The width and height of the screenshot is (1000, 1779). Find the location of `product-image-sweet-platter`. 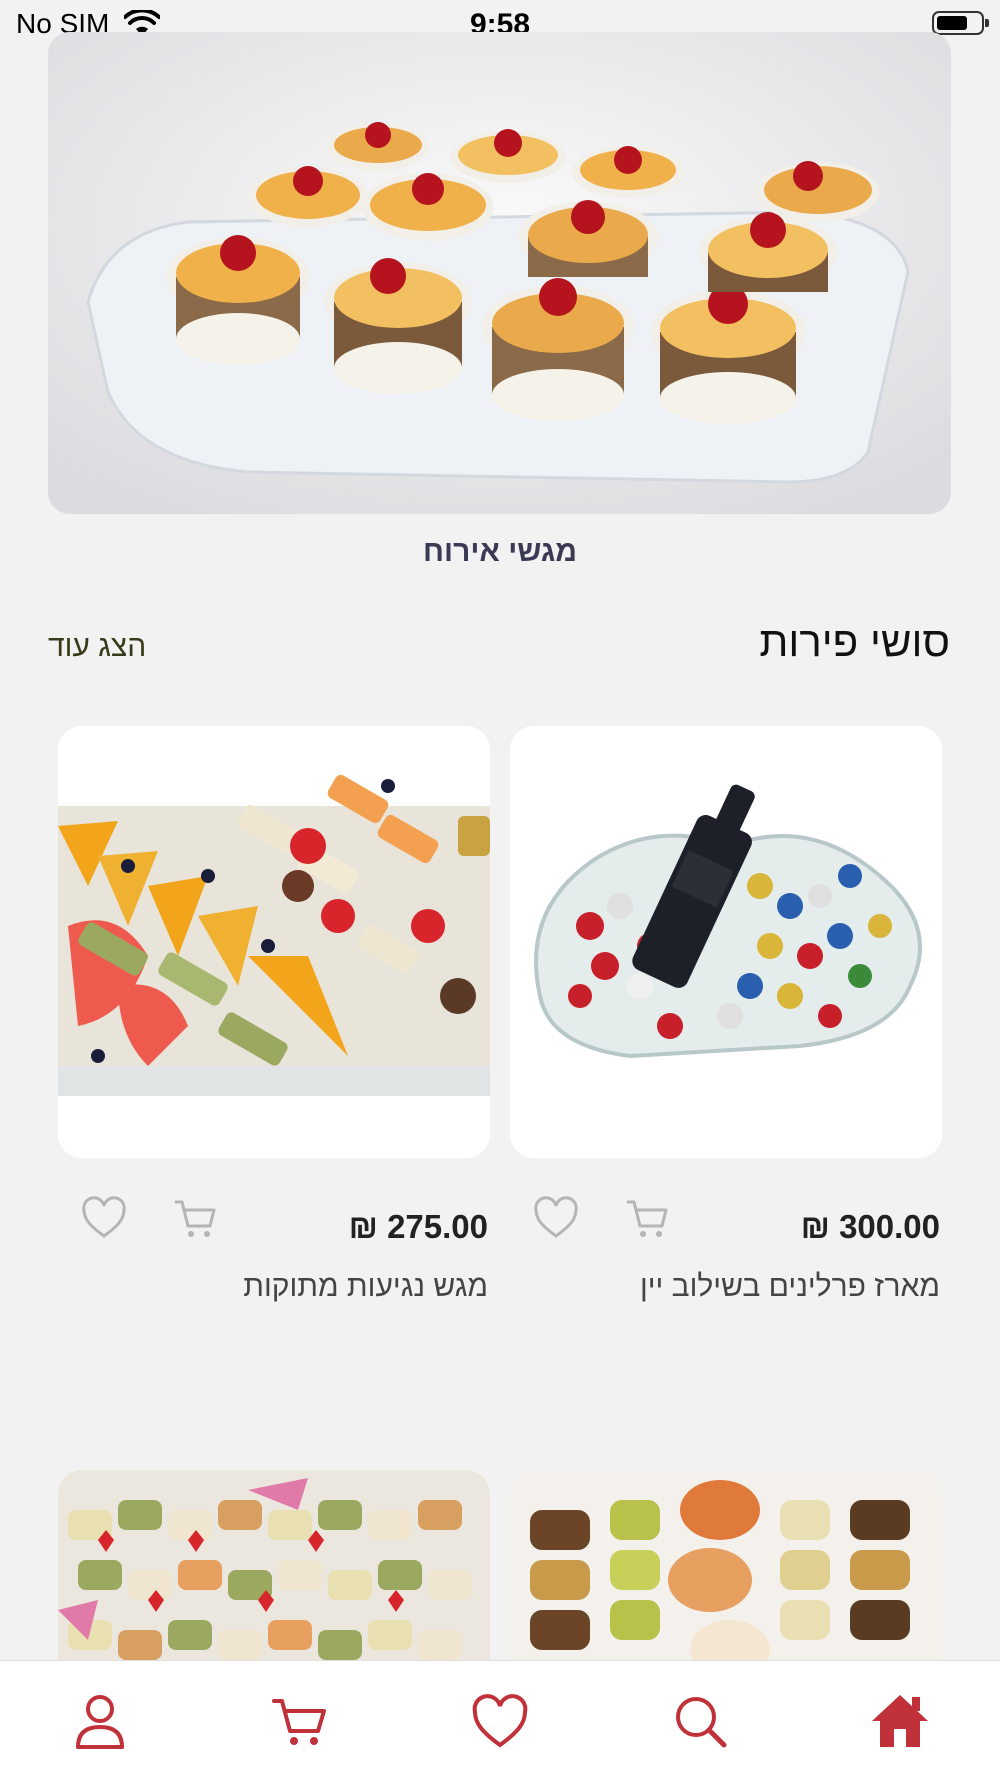

product-image-sweet-platter is located at coordinates (274, 942).